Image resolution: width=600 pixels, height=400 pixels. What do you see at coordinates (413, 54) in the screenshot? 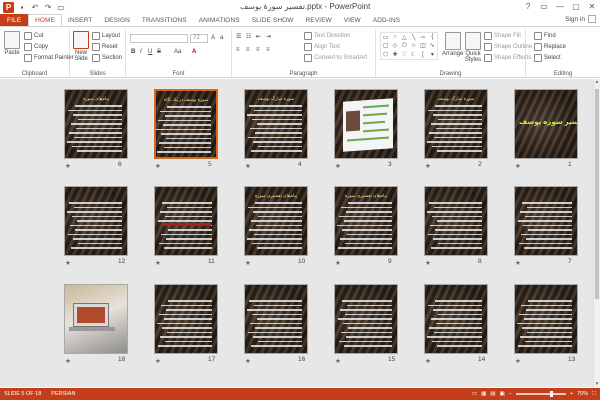
I see `moon-shape-icon: ☾` at bounding box center [413, 54].